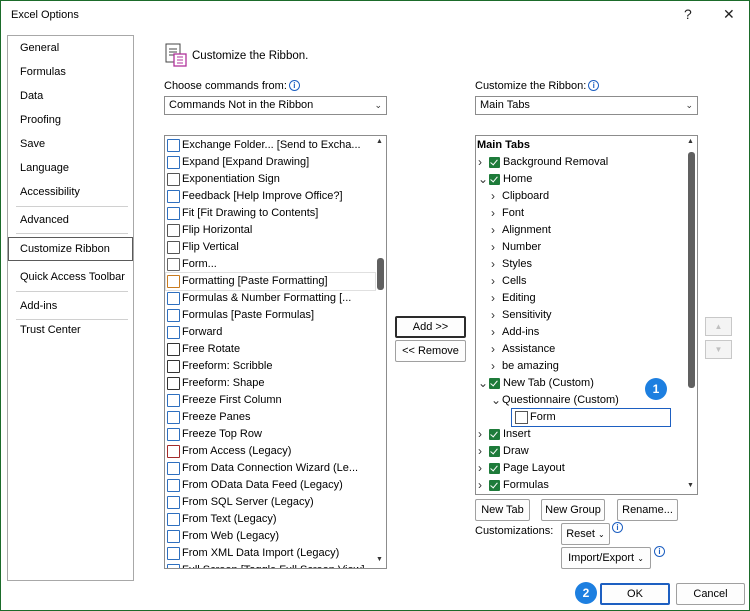  I want to click on command-item: From Access (Legacy), so click(270, 451).